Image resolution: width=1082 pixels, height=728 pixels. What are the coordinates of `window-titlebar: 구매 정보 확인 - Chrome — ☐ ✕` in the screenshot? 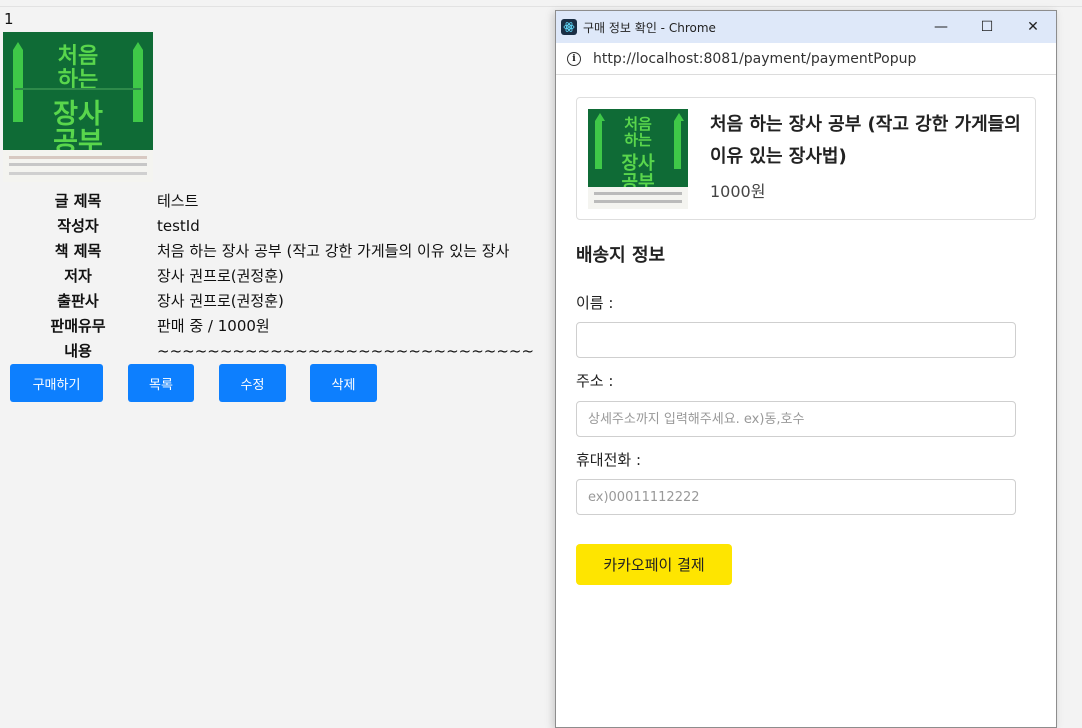 It's located at (806, 27).